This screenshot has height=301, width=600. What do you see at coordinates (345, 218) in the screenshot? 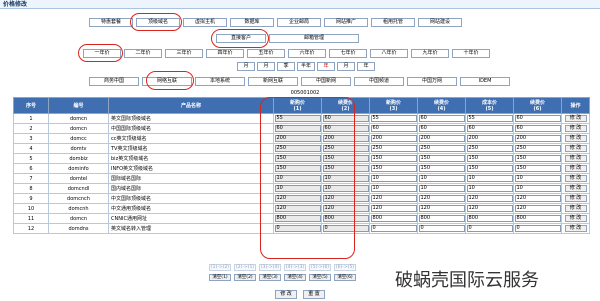
I see `price-input-2: 800` at bounding box center [345, 218].